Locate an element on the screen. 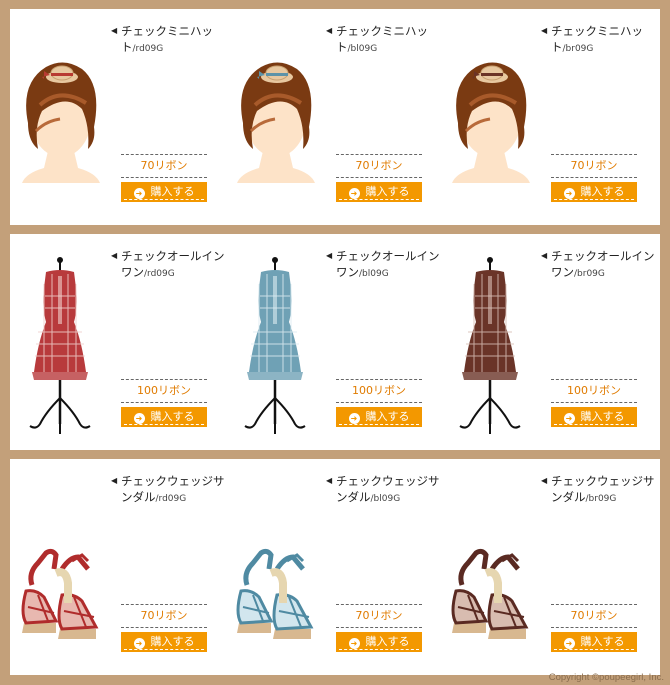 The height and width of the screenshot is (685, 670). product-card: ◀ チェックオールインワン/br09G 100リボン ➜ 購入する is located at coordinates (548, 342).